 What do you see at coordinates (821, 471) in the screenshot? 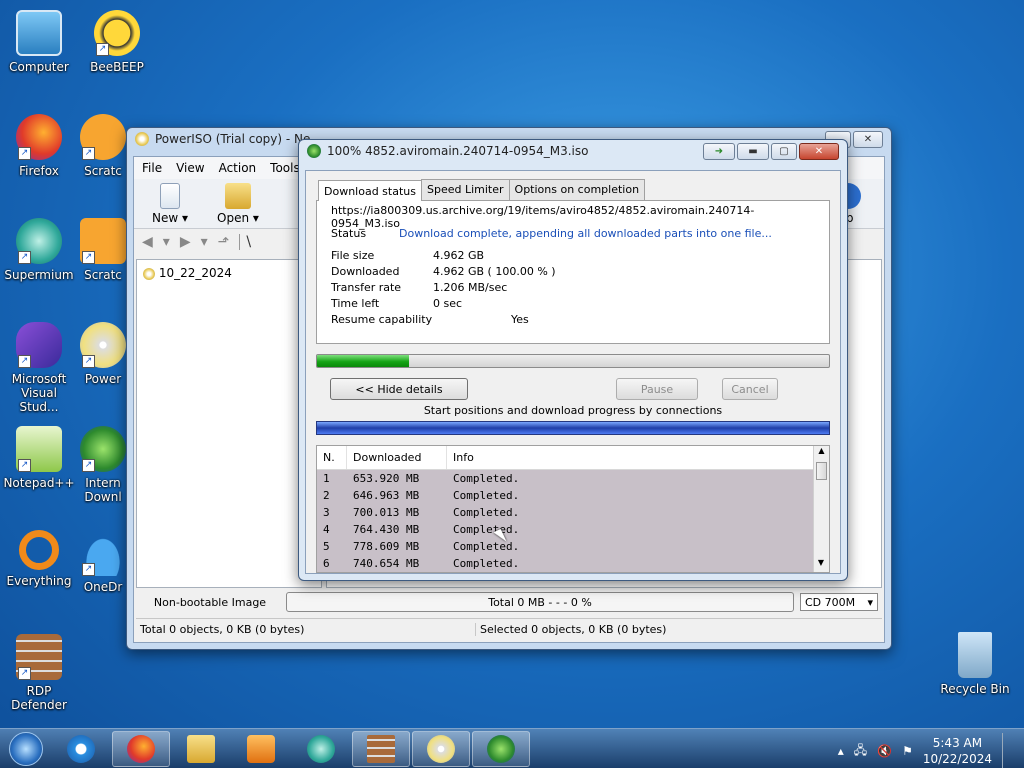
I see `scroll-thumb` at bounding box center [821, 471].